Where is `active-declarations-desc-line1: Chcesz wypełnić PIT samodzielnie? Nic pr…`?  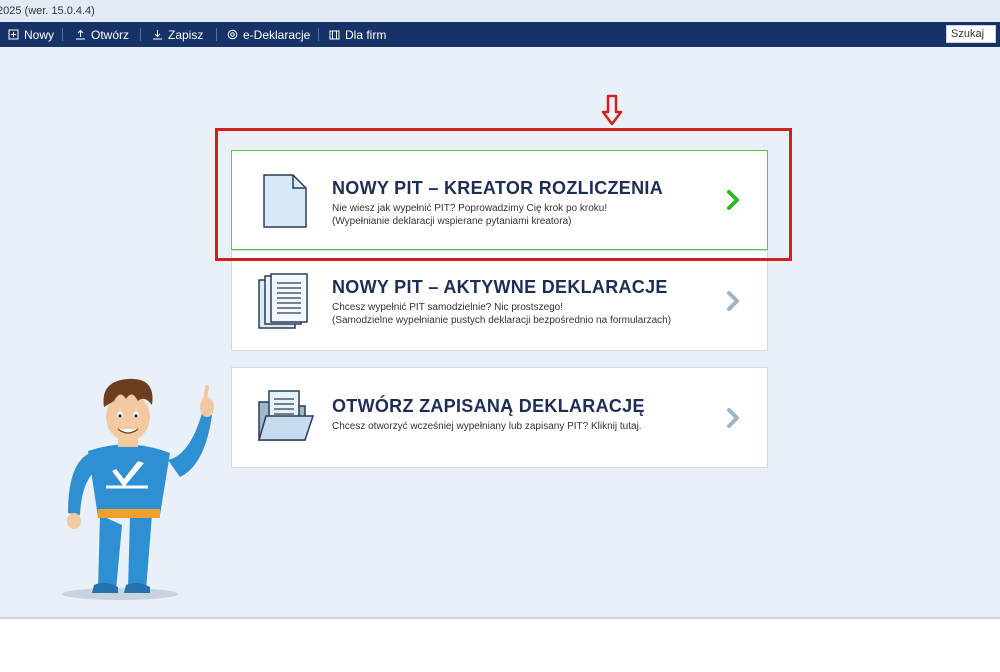
active-declarations-desc-line1: Chcesz wypełnić PIT samodzielnie? Nic pr… is located at coordinates (448, 307).